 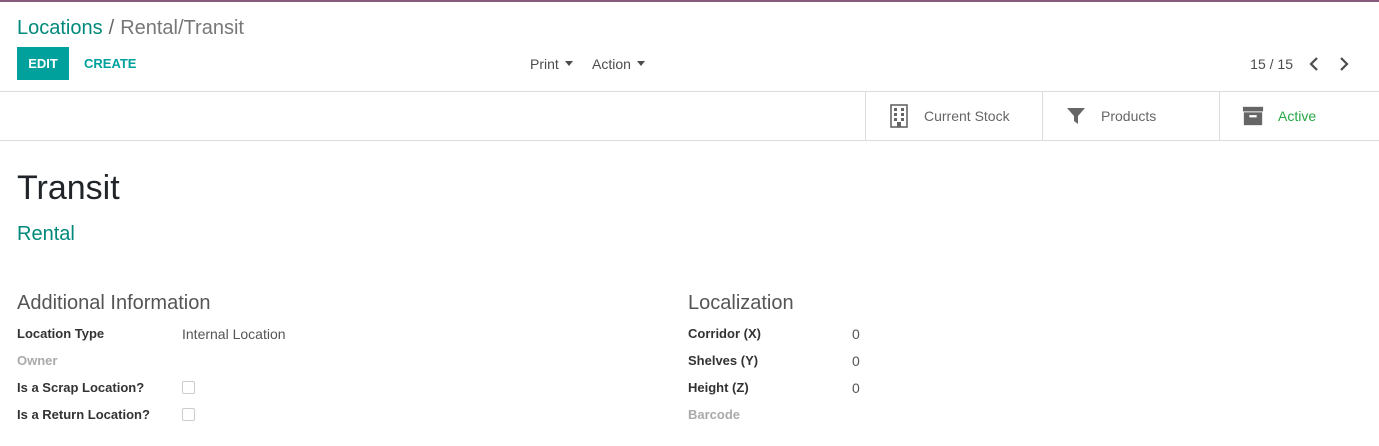 What do you see at coordinates (689, 116) in the screenshot?
I see `smart-button-box: Current Stock Products Active` at bounding box center [689, 116].